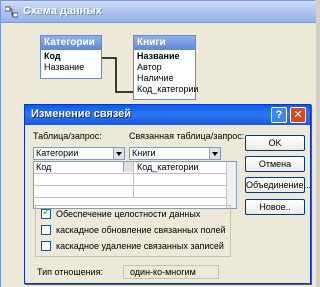 This screenshot has width=320, height=287. I want to click on table-field: Код, so click(71, 56).